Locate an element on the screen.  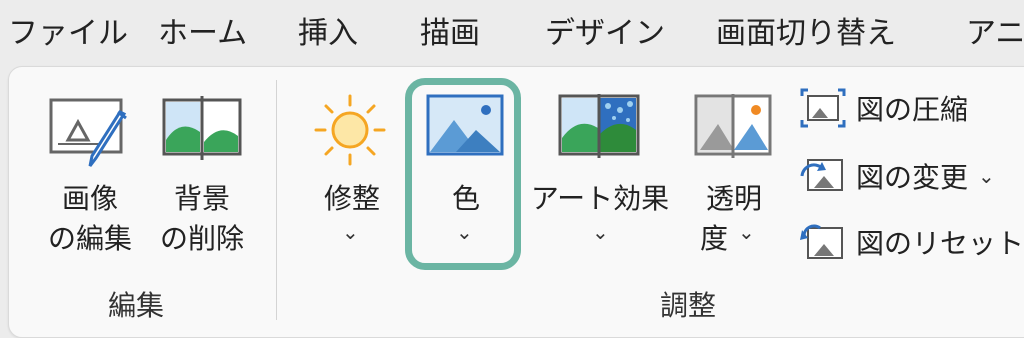
compress-icon is located at coordinates (823, 108).